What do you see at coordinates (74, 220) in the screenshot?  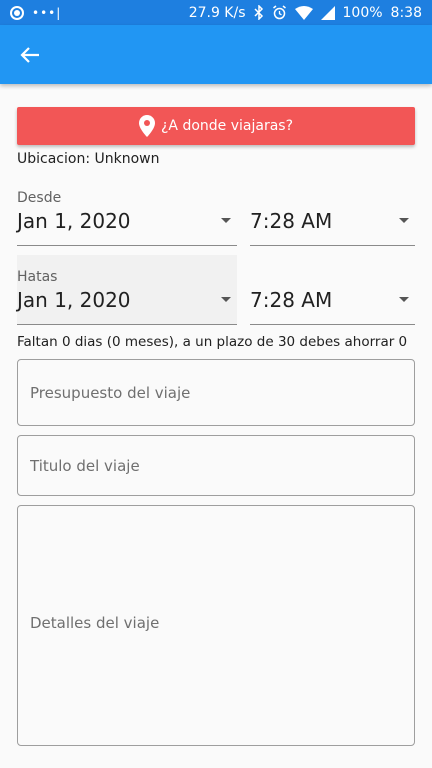 I see `from-date-value: Jan 1, 2020` at bounding box center [74, 220].